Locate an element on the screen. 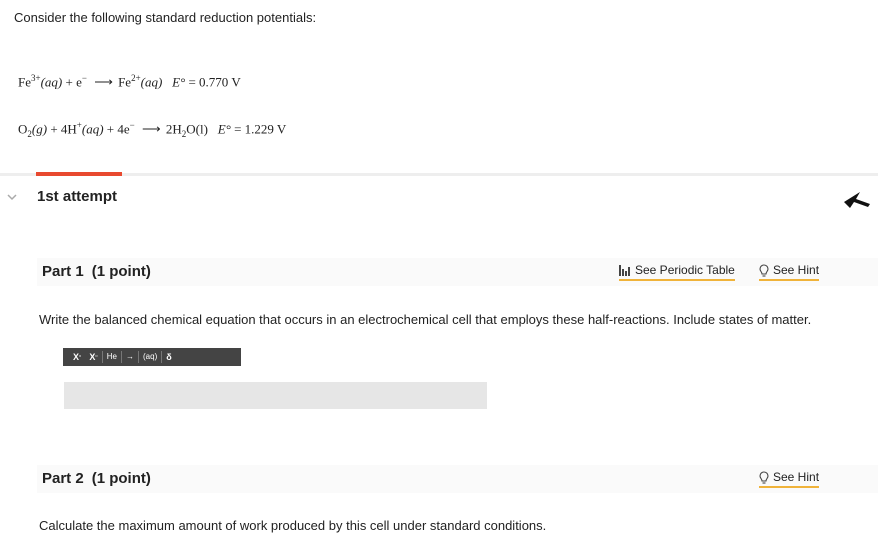  reaction-arrow-button: → is located at coordinates (129, 357).